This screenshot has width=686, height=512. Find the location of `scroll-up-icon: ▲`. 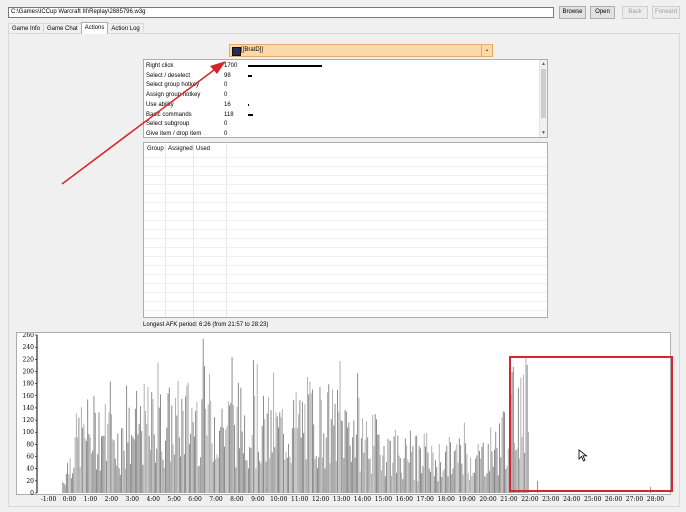

scroll-up-icon: ▲ is located at coordinates (543, 64).